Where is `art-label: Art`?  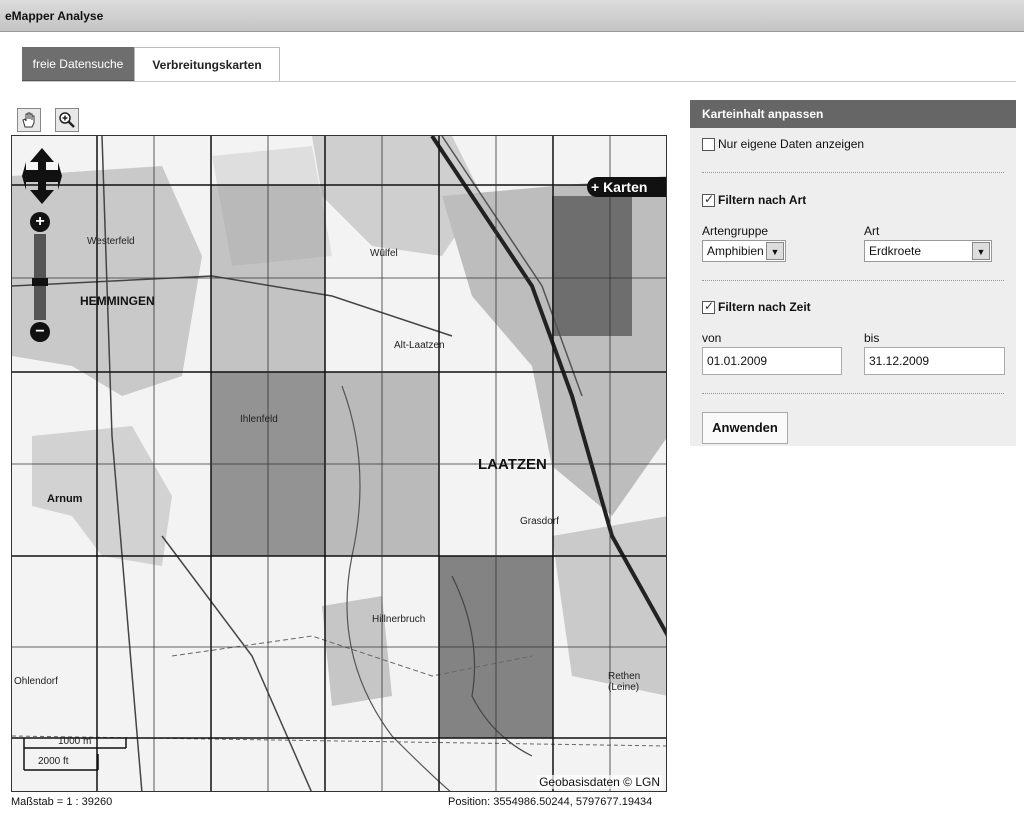 art-label: Art is located at coordinates (872, 231).